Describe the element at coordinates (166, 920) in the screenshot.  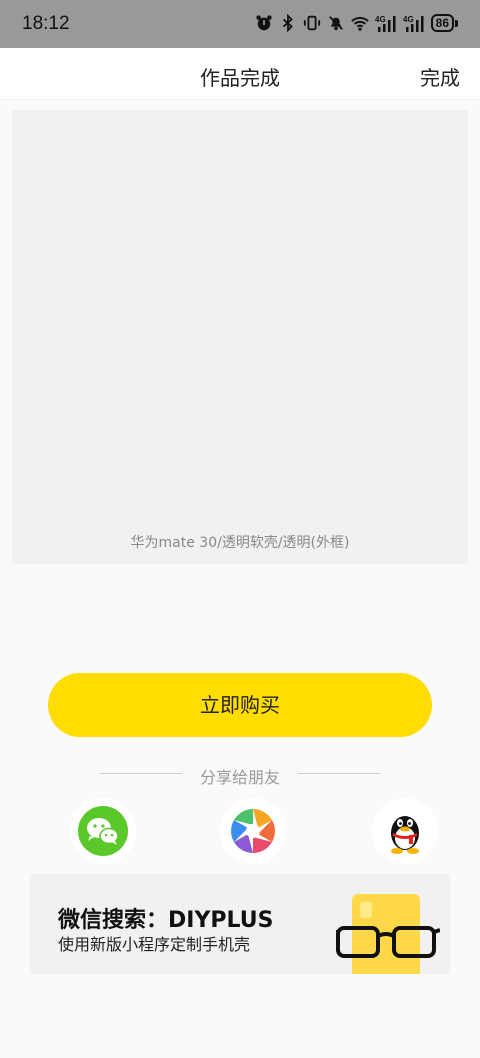
I see `ad-title: 微信搜索：DIYPLUS` at that location.